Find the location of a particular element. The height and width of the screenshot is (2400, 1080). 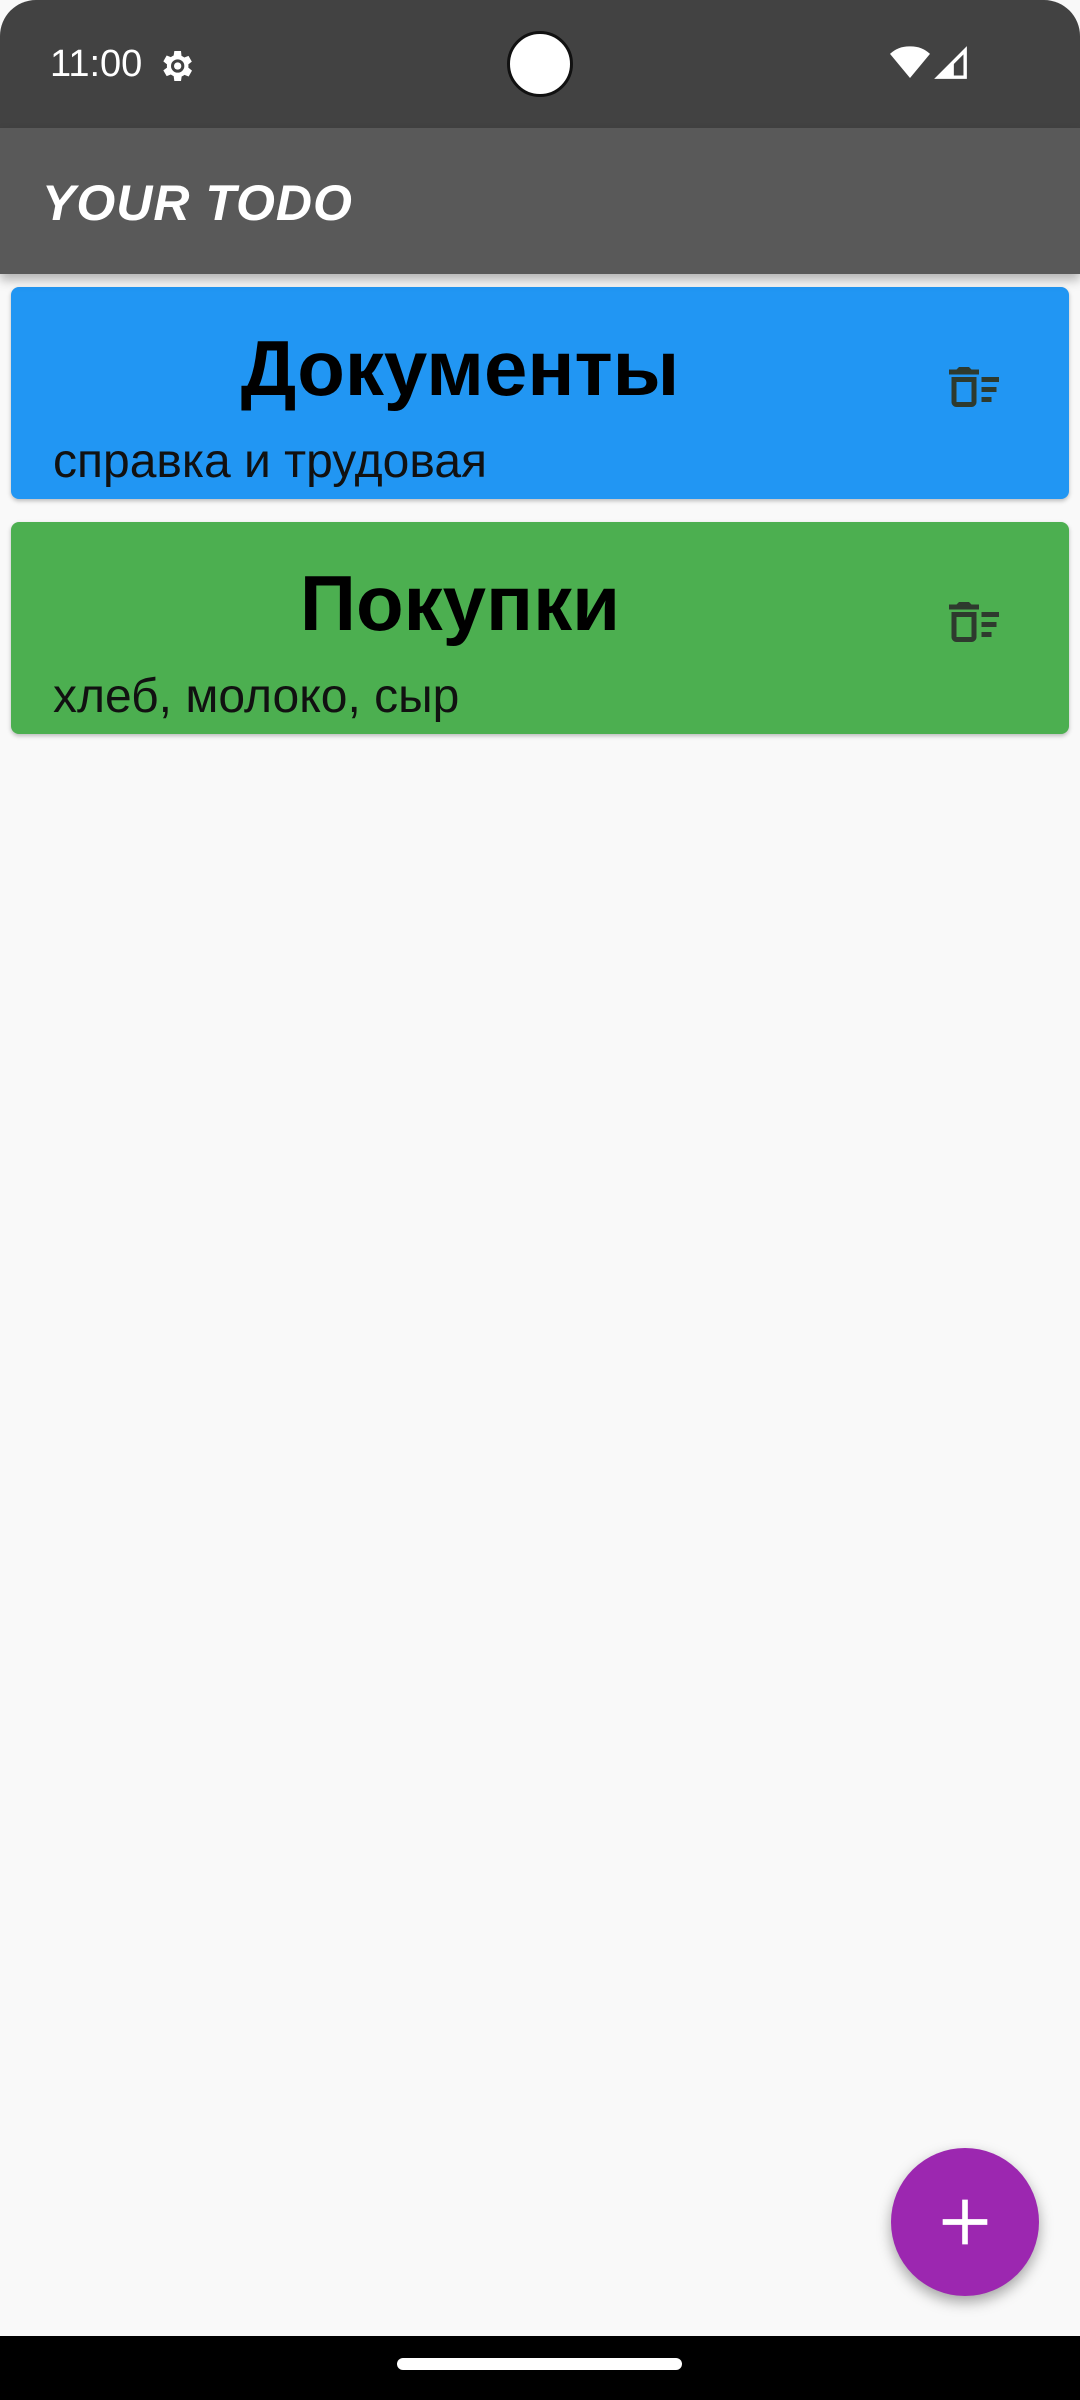

todo-description: справка и трудовая is located at coordinates (270, 461).